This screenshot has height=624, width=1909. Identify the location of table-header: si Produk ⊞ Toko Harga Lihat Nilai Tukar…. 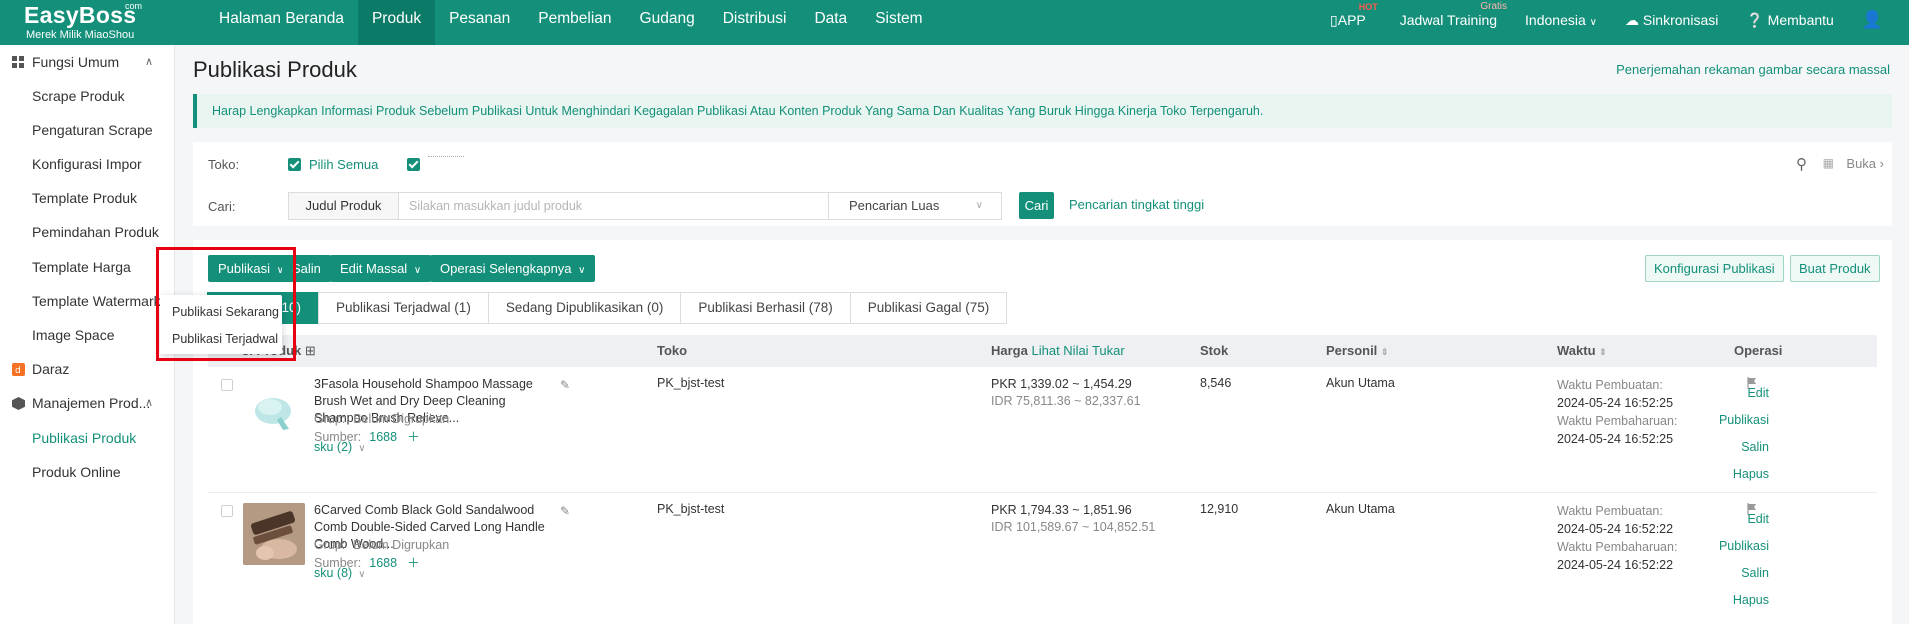
(1042, 351).